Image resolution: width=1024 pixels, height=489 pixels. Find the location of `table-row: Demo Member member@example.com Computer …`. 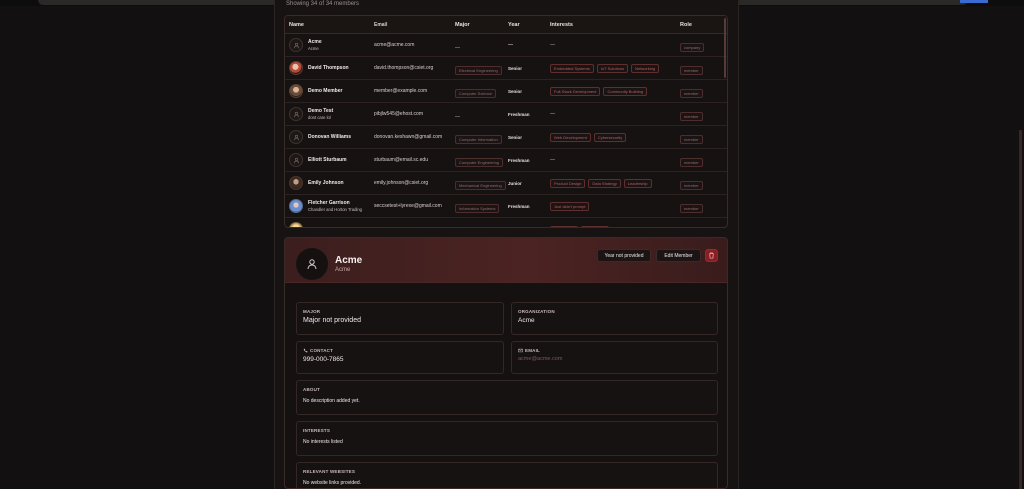

table-row: Demo Member member@example.com Computer … is located at coordinates (506, 91).